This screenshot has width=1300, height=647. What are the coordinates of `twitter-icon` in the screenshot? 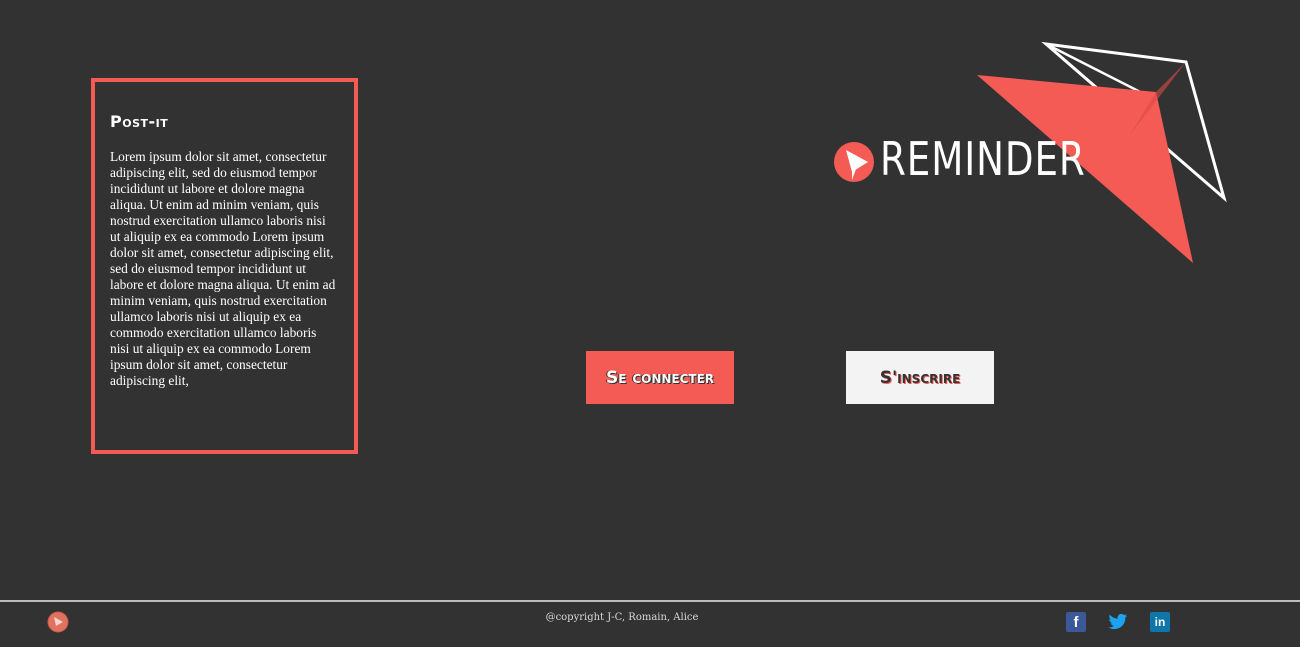 It's located at (1118, 622).